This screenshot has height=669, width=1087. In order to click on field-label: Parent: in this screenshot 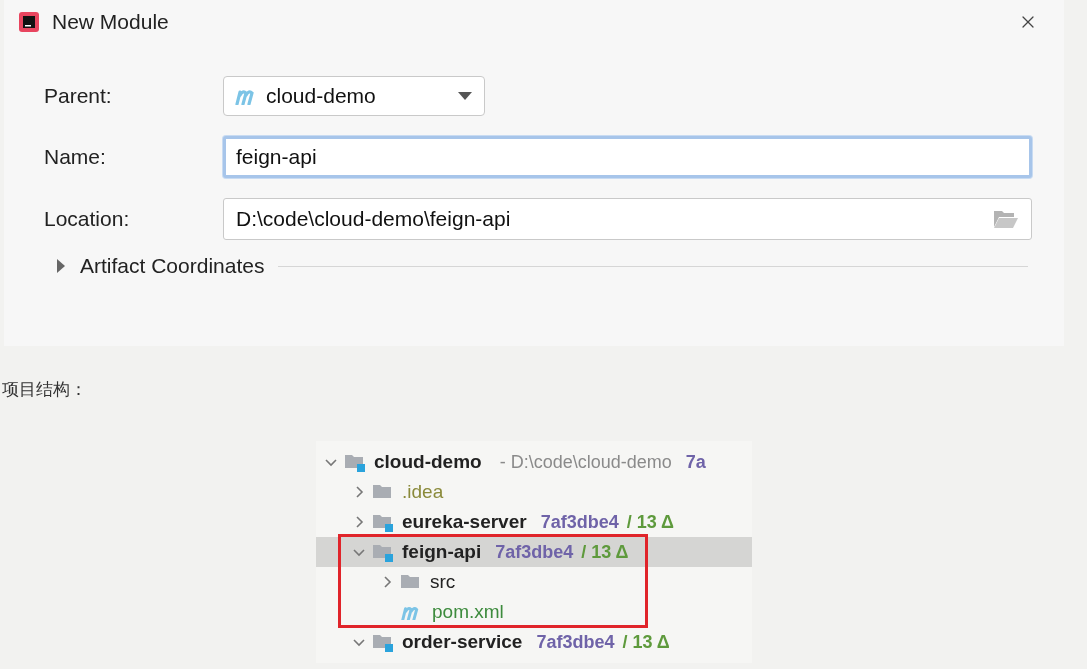, I will do `click(78, 96)`.